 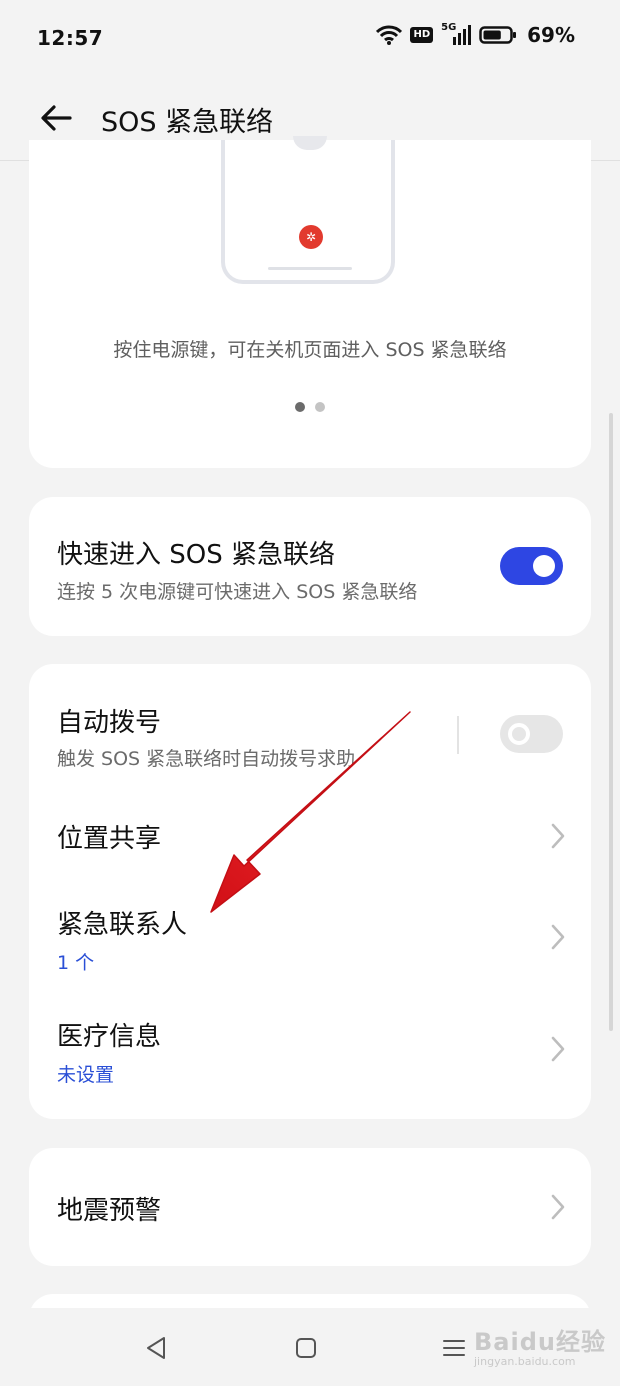 I want to click on status-bar: 12:57 HD 5G 69%, so click(x=310, y=38).